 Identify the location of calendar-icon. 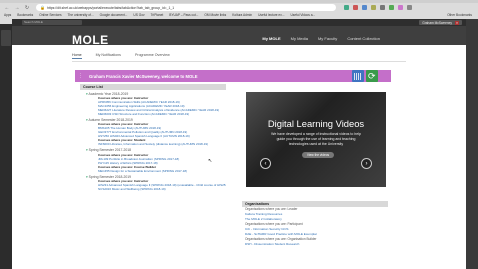
(358, 76).